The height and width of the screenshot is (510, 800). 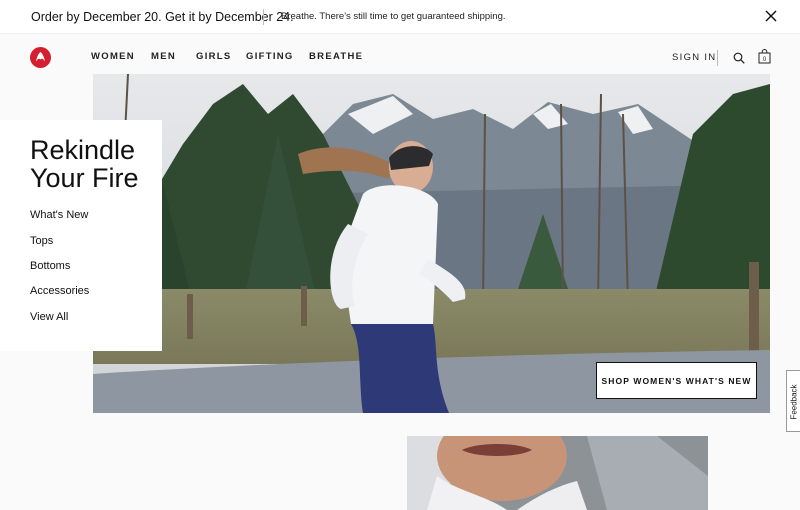 I want to click on link-tops: Tops, so click(x=41, y=241).